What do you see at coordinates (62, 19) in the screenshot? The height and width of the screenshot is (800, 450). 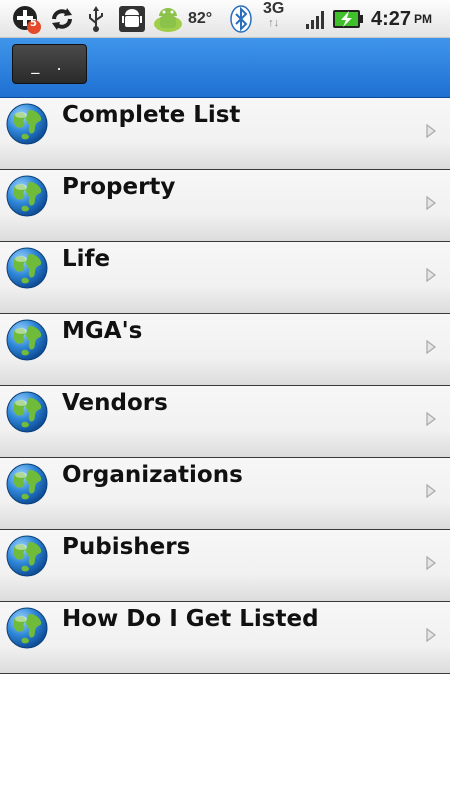 I see `sync-icon` at bounding box center [62, 19].